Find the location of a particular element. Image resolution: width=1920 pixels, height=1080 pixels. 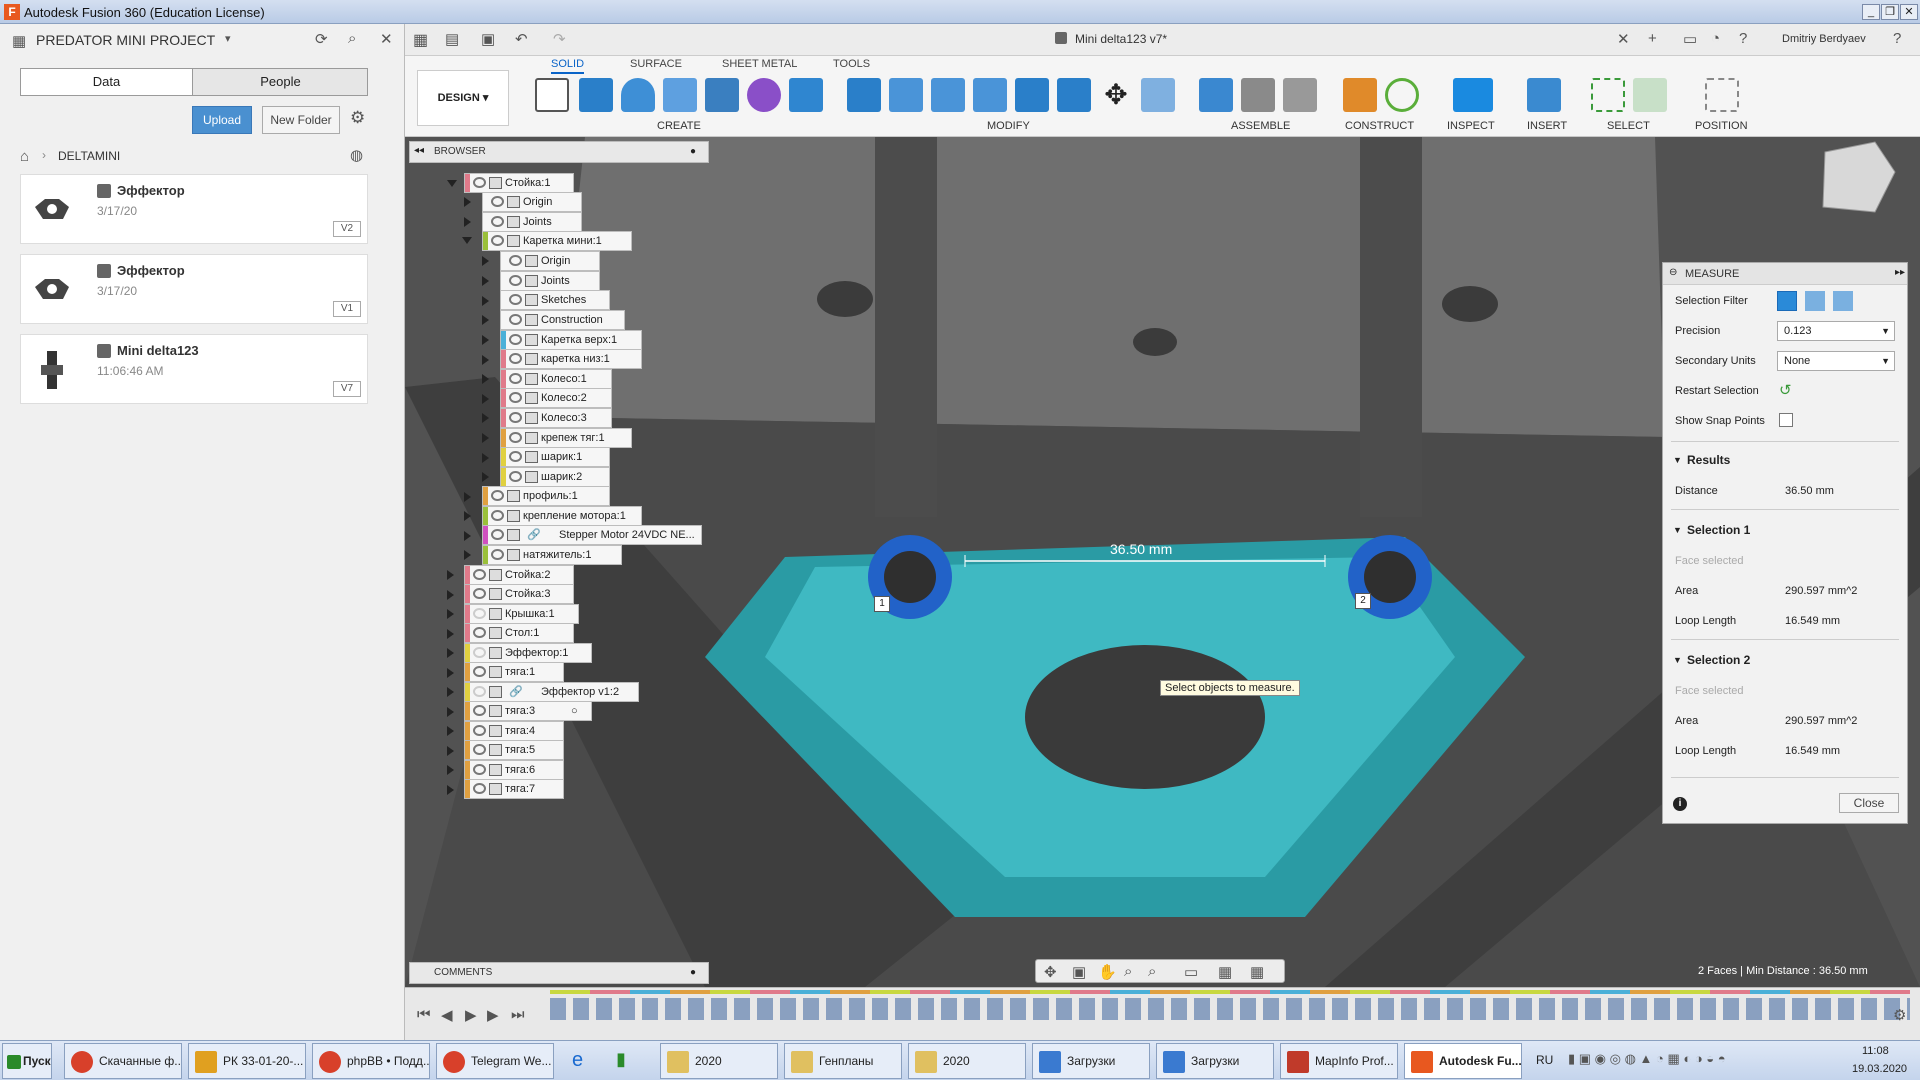

pin-icon: ● is located at coordinates (693, 972).